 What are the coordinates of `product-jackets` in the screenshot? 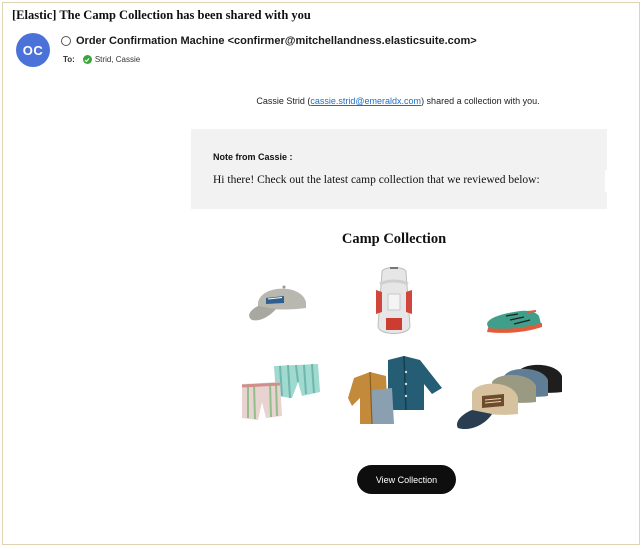 It's located at (396, 392).